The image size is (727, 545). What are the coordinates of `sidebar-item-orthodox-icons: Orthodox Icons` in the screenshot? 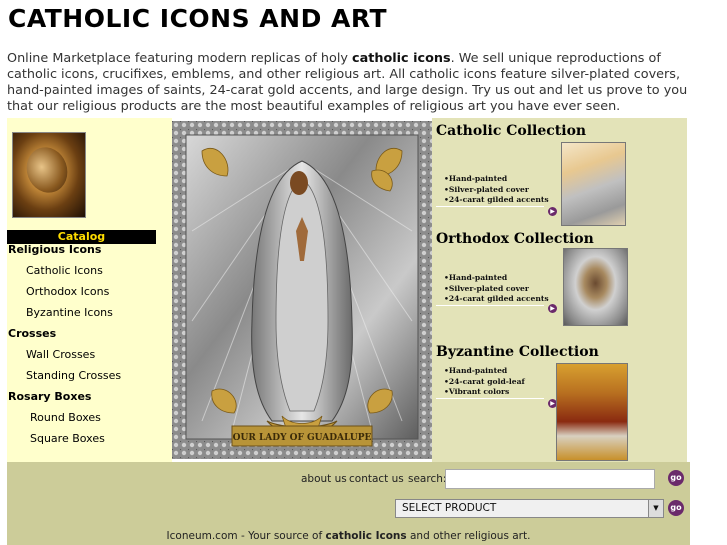 It's located at (67, 291).